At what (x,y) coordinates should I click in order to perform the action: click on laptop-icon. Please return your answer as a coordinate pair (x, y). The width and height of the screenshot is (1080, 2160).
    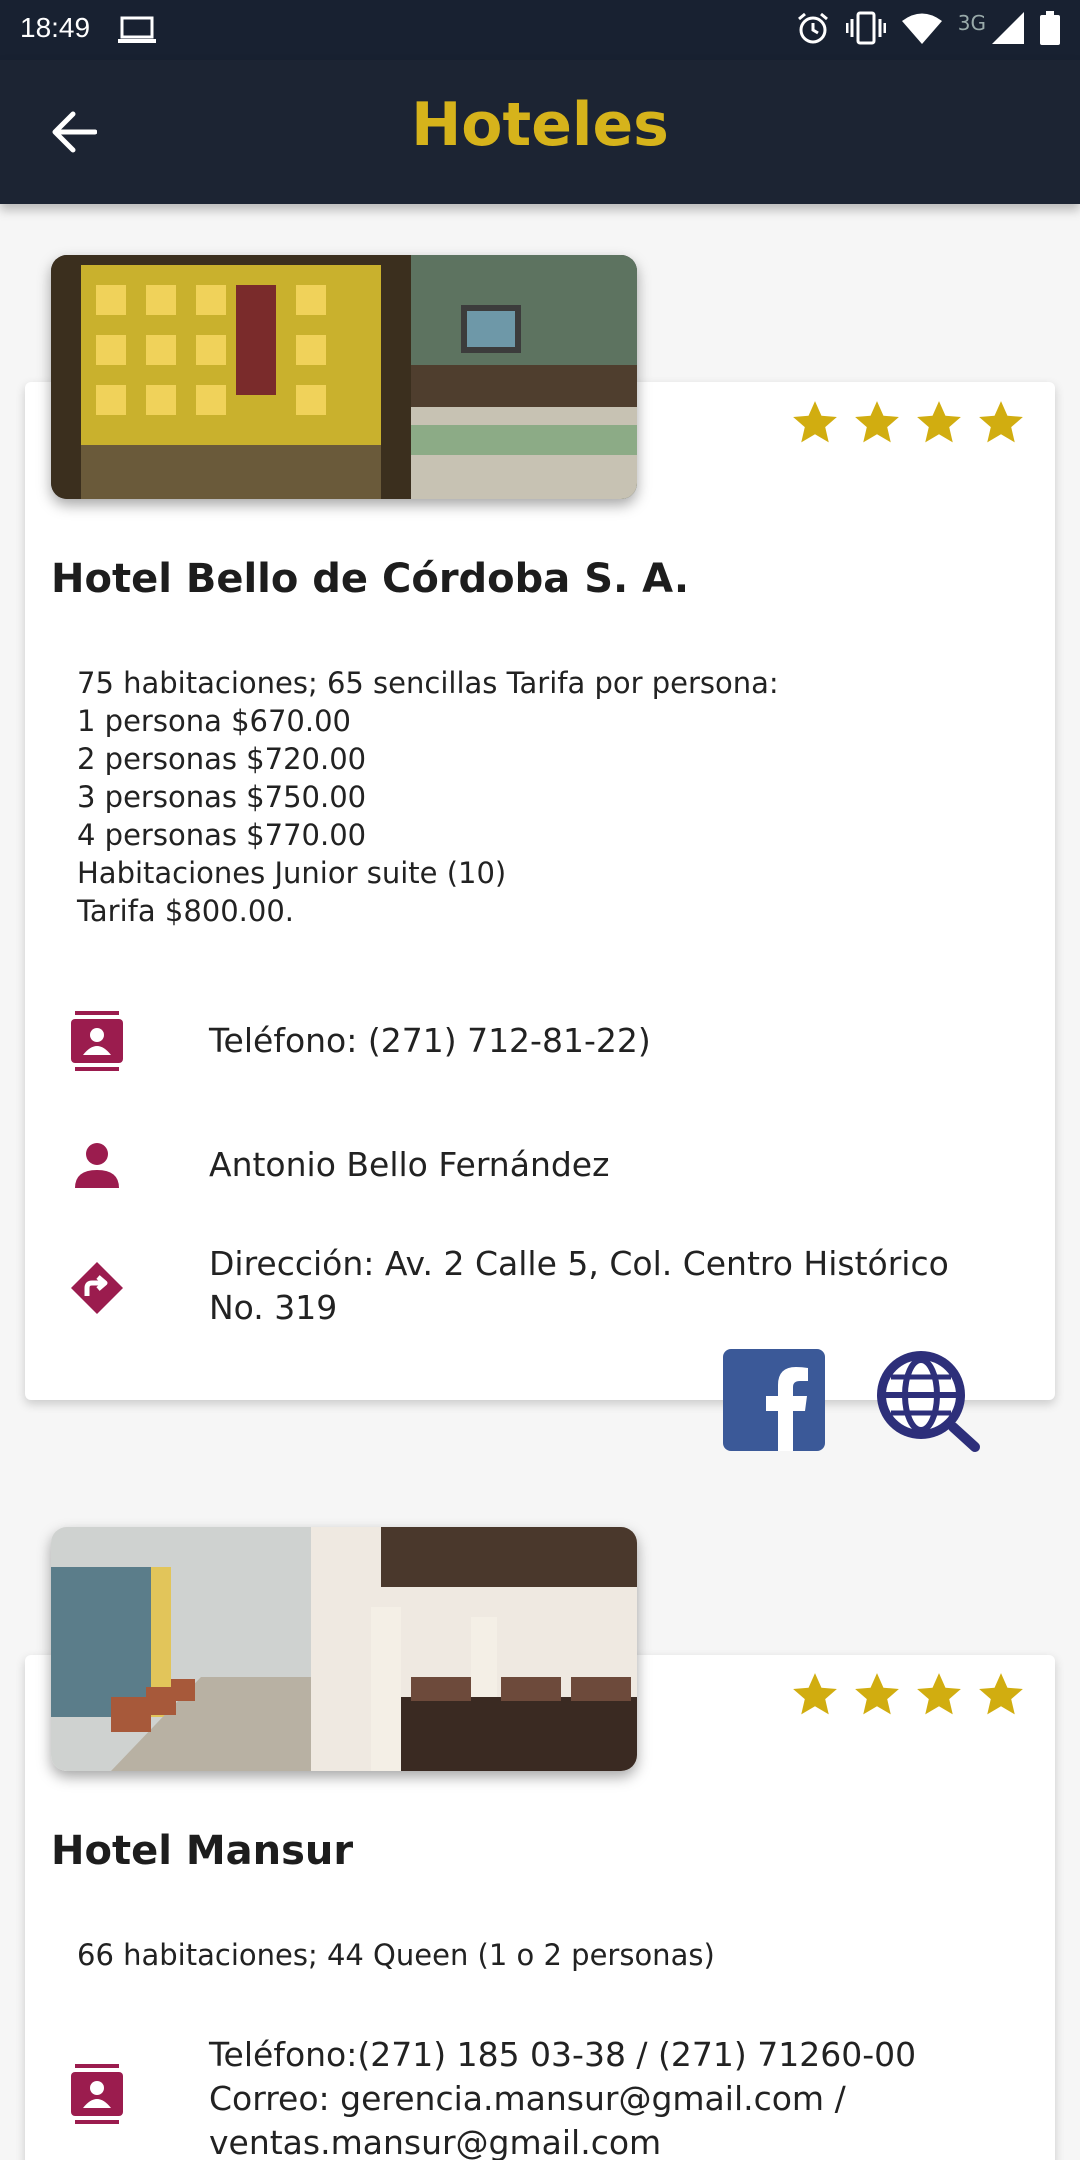
    Looking at the image, I should click on (137, 32).